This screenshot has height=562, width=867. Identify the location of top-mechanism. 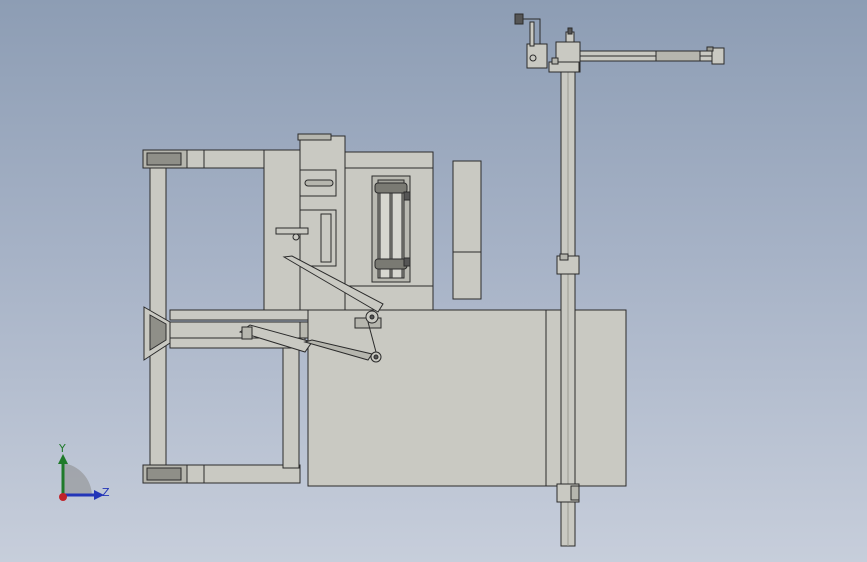
(547, 43).